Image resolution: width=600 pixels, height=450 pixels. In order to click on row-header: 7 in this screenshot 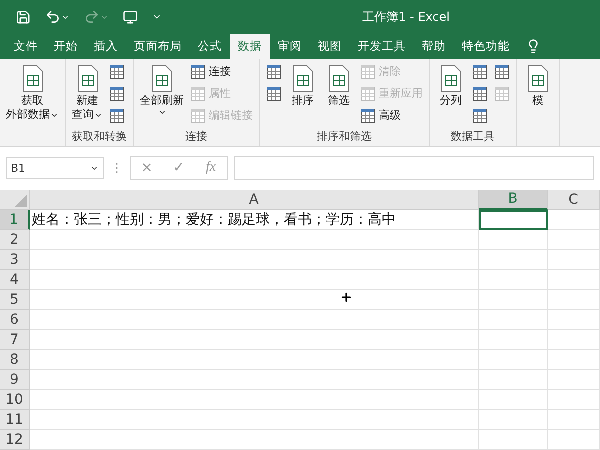, I will do `click(15, 340)`.